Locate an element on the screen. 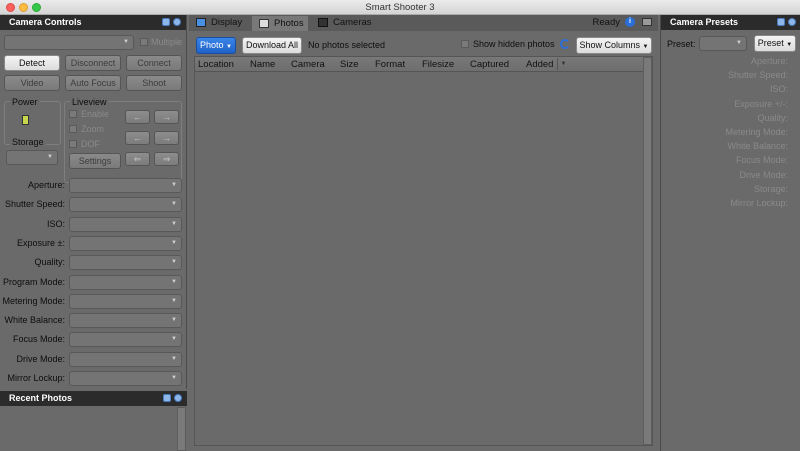 Image resolution: width=800 pixels, height=451 pixels. refresh-icon is located at coordinates (565, 44).